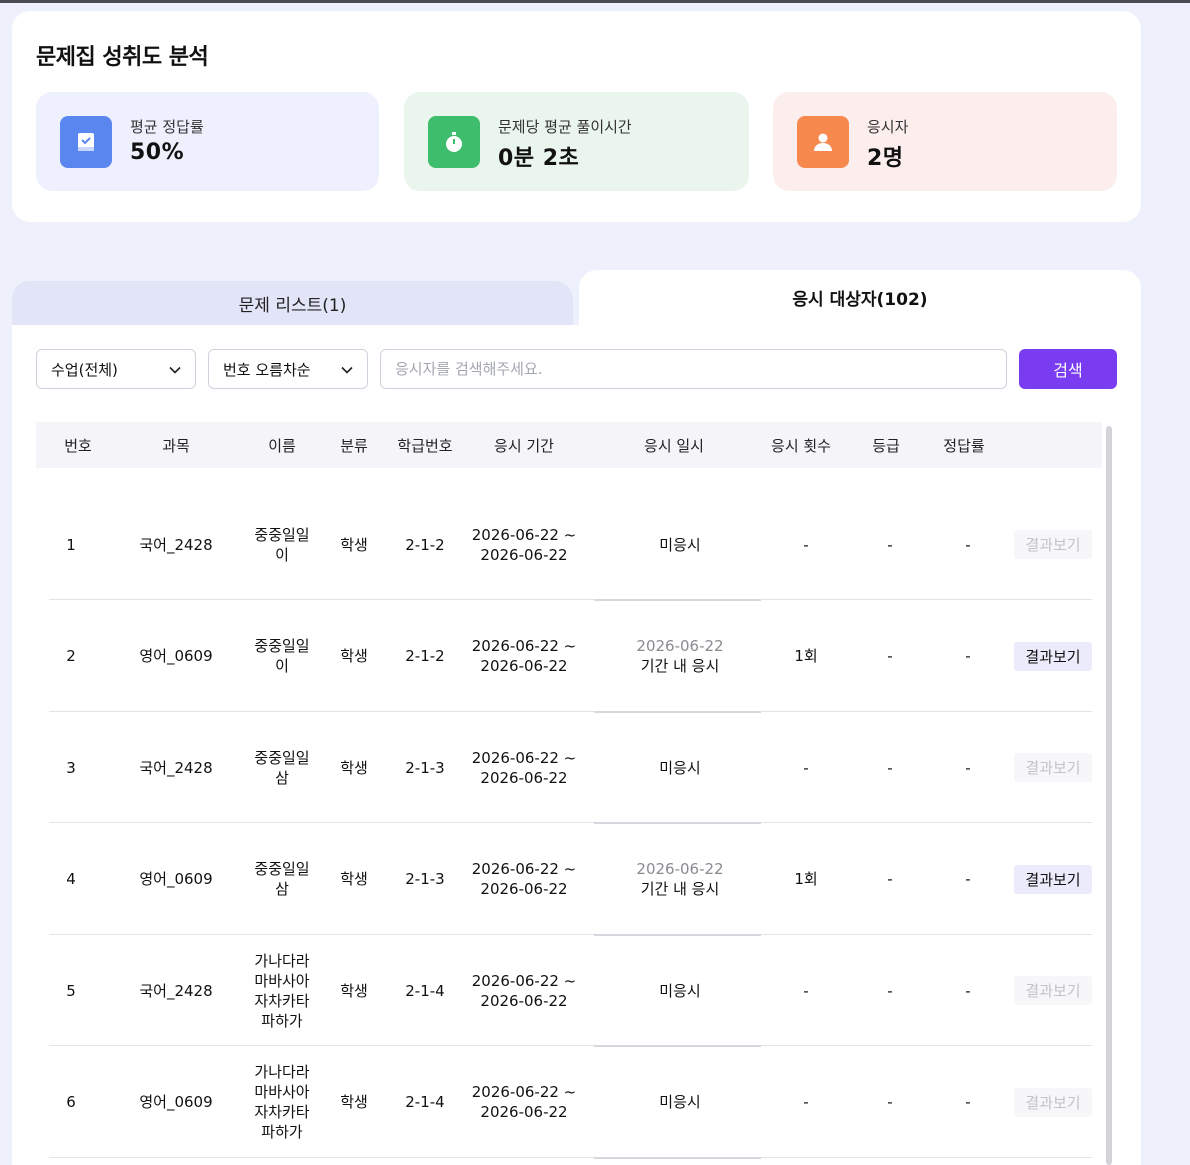 This screenshot has width=1190, height=1165. I want to click on stopwatch-icon, so click(454, 142).